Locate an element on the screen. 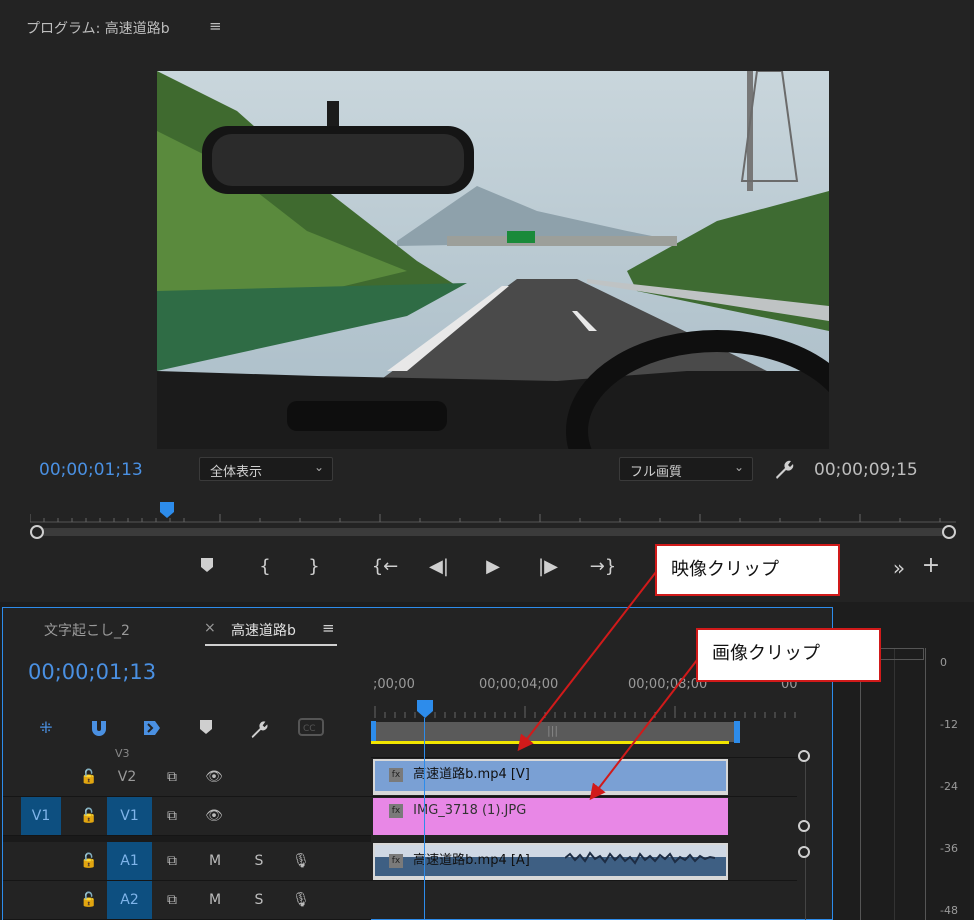 The height and width of the screenshot is (920, 974). image-clip-callout: 画像クリップ is located at coordinates (788, 655).